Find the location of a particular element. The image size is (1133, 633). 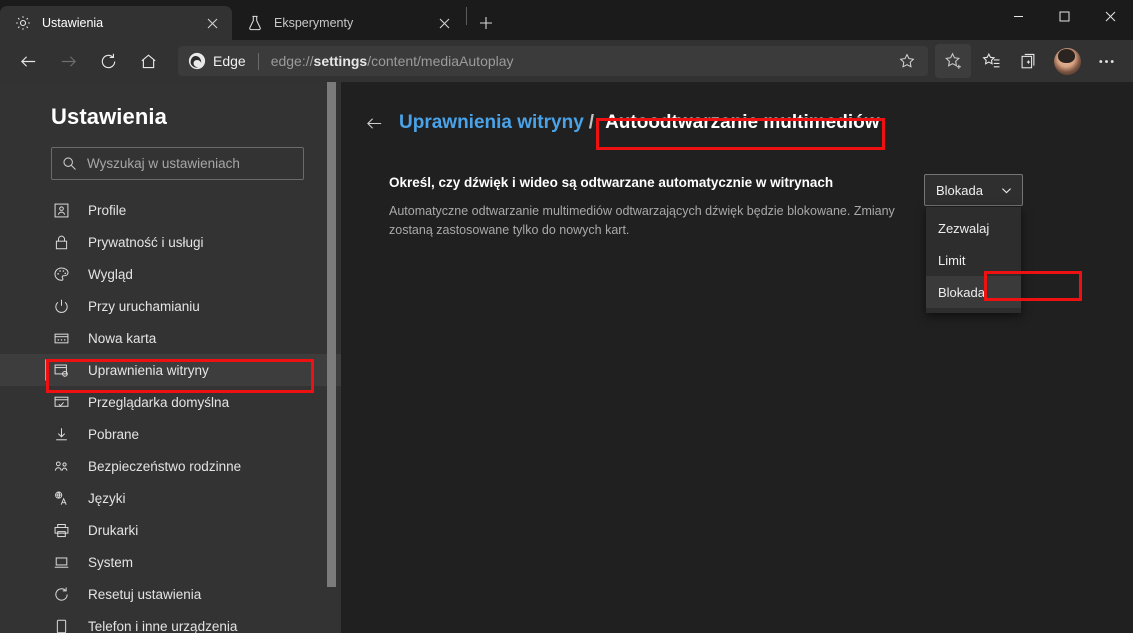

newtab-icon is located at coordinates (61, 338).